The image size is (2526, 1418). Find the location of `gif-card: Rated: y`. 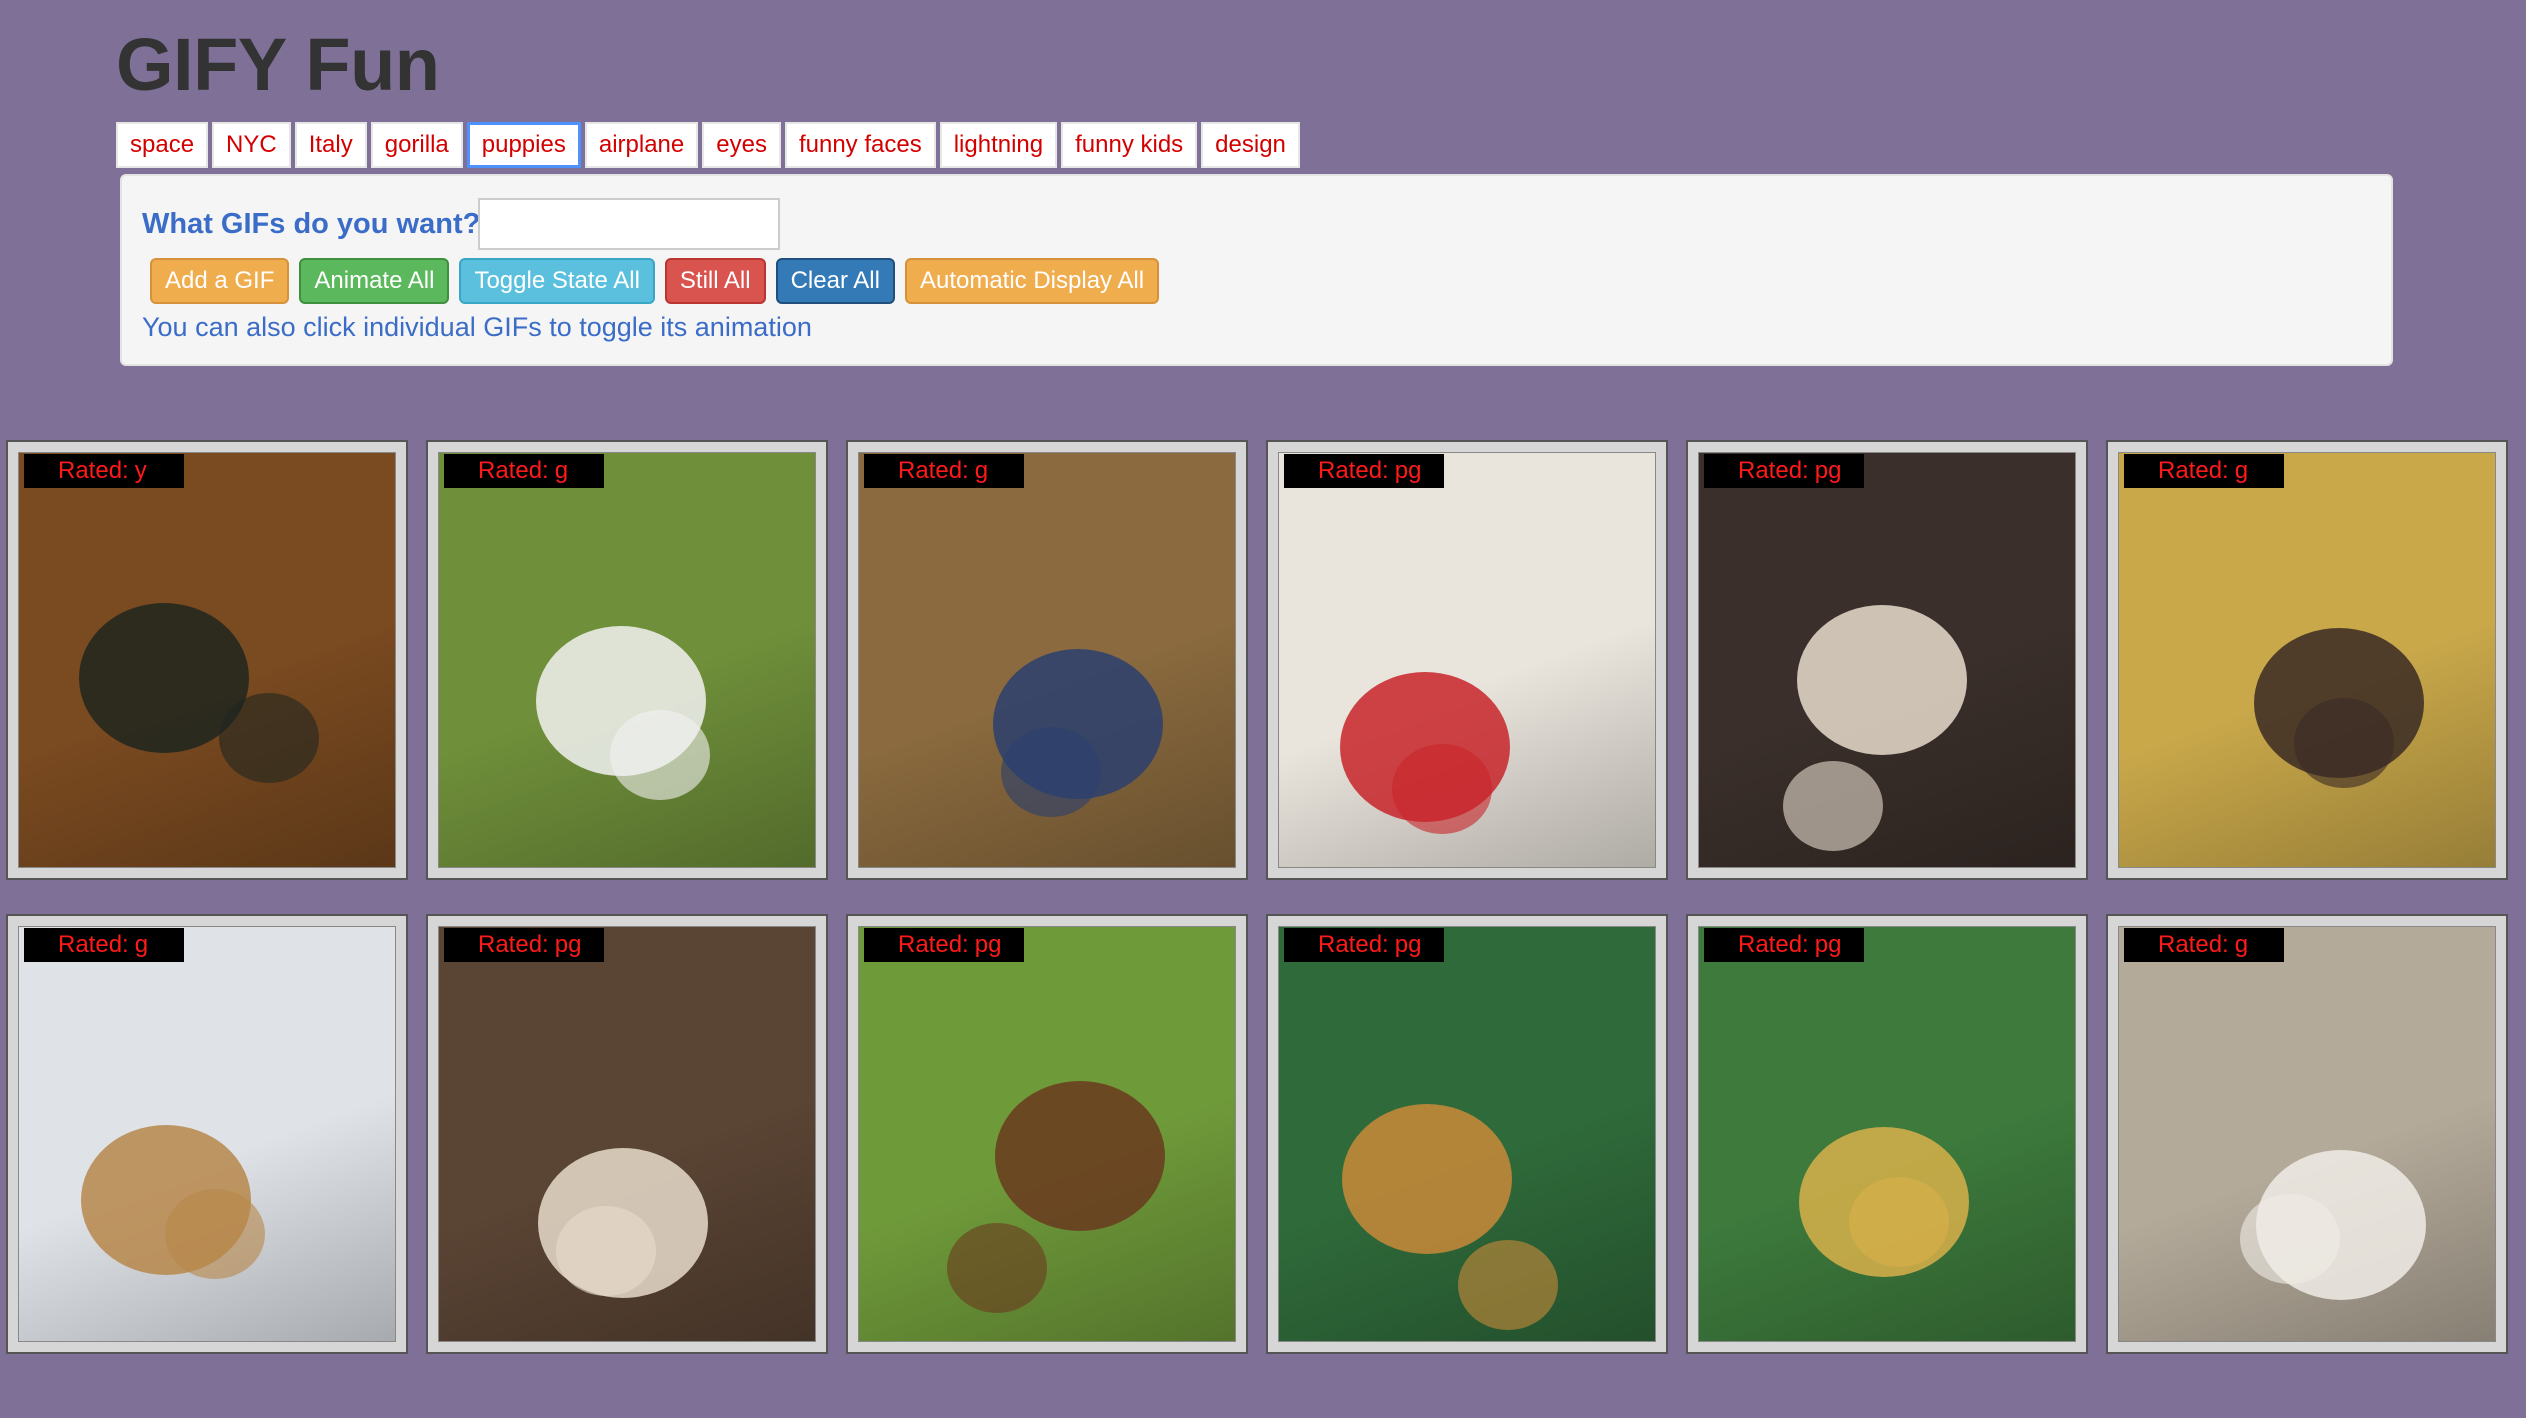

gif-card: Rated: y is located at coordinates (207, 660).